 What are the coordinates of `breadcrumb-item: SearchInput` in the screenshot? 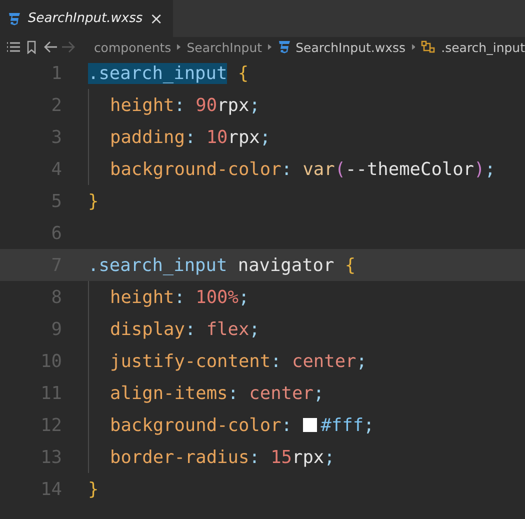 It's located at (224, 47).